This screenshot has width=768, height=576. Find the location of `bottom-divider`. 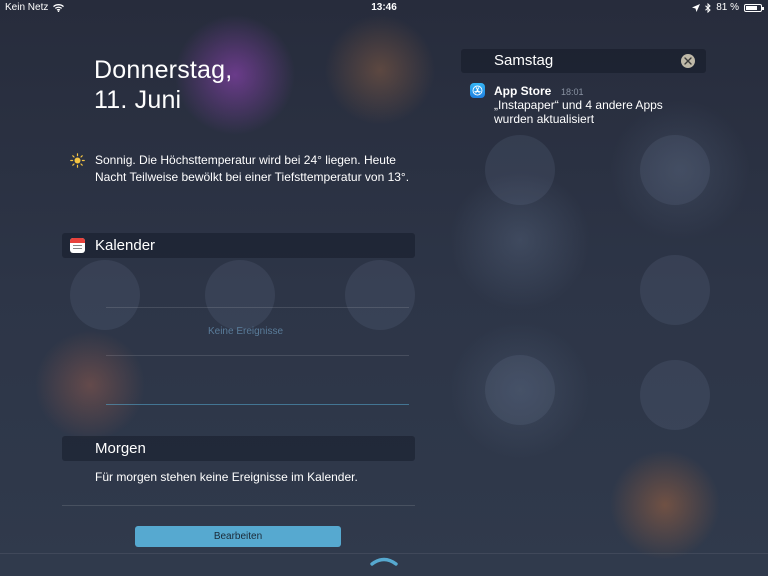

bottom-divider is located at coordinates (384, 553).